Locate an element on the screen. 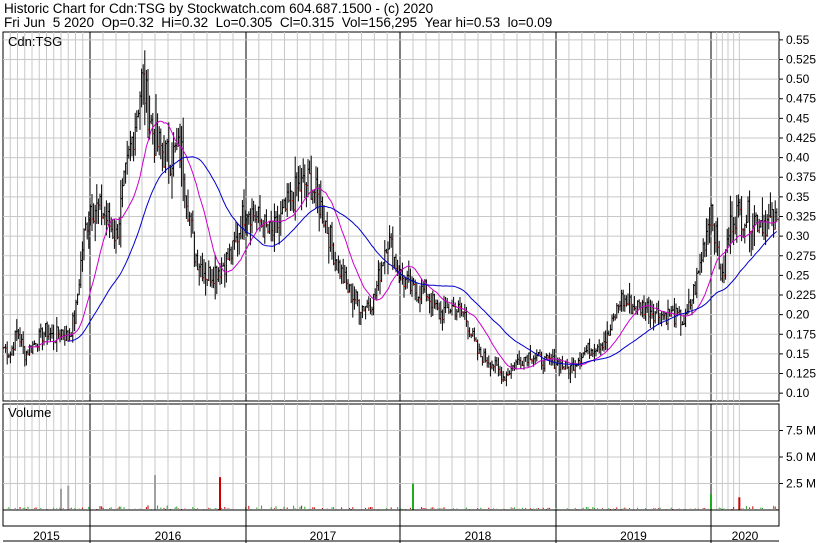  year-label: 2015 is located at coordinates (46, 536).